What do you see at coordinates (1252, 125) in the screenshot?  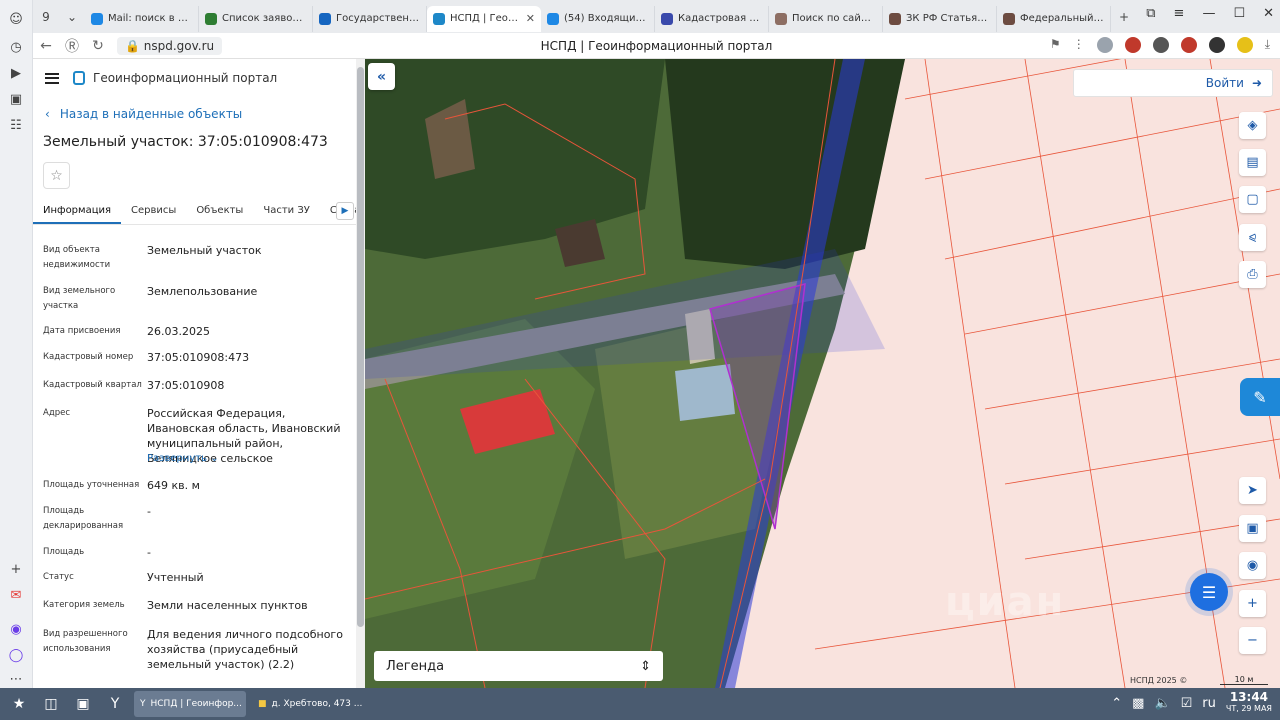 I see `layers-icon: ◈` at bounding box center [1252, 125].